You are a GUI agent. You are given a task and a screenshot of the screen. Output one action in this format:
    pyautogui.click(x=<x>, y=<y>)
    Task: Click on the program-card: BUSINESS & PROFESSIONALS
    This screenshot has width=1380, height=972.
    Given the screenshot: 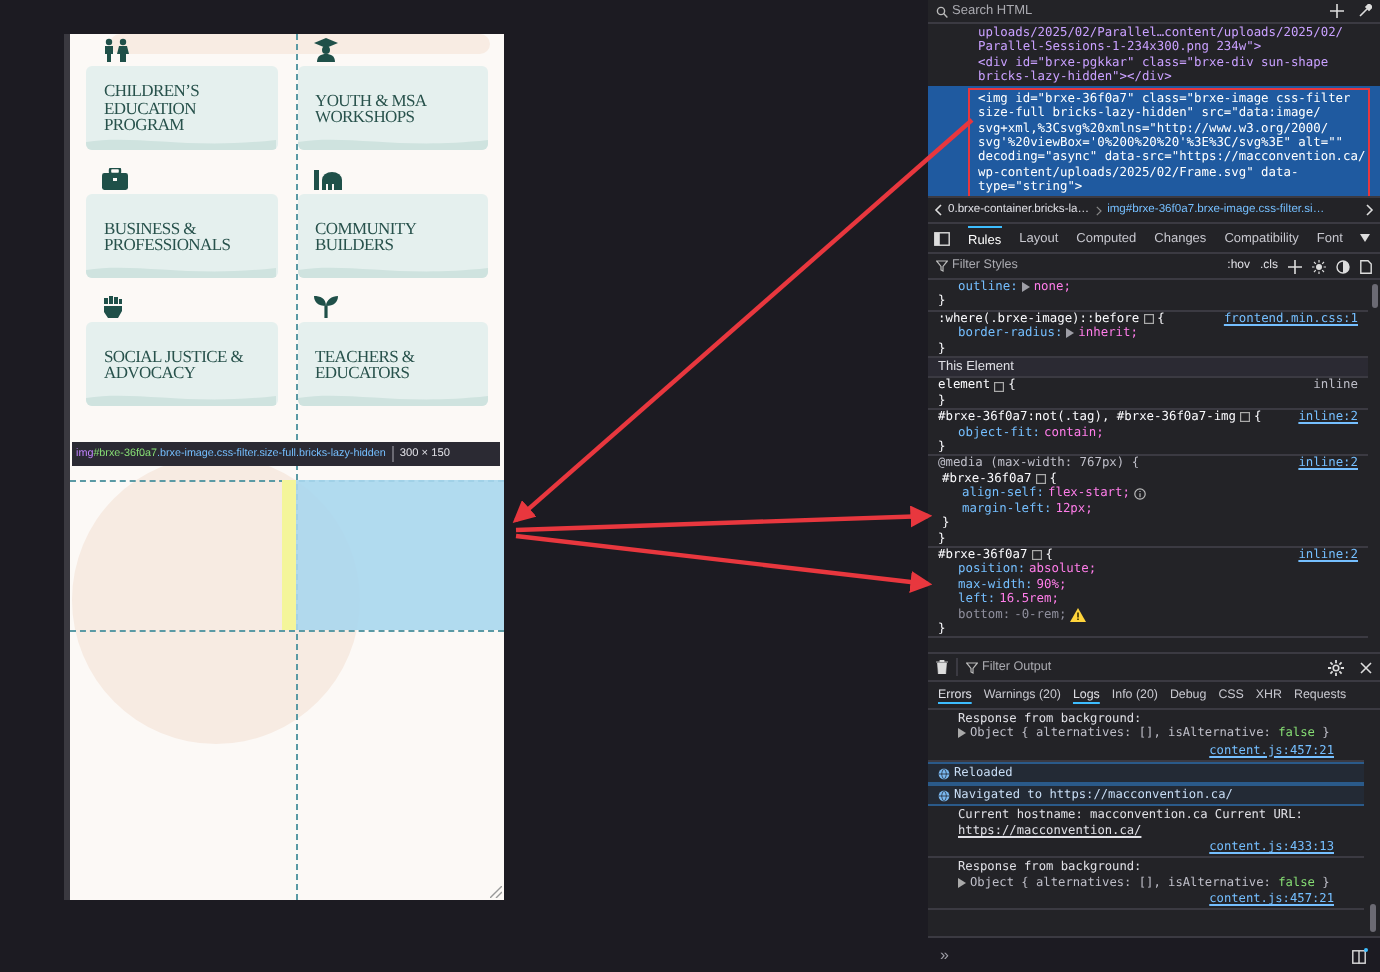 What is the action you would take?
    pyautogui.click(x=181, y=236)
    